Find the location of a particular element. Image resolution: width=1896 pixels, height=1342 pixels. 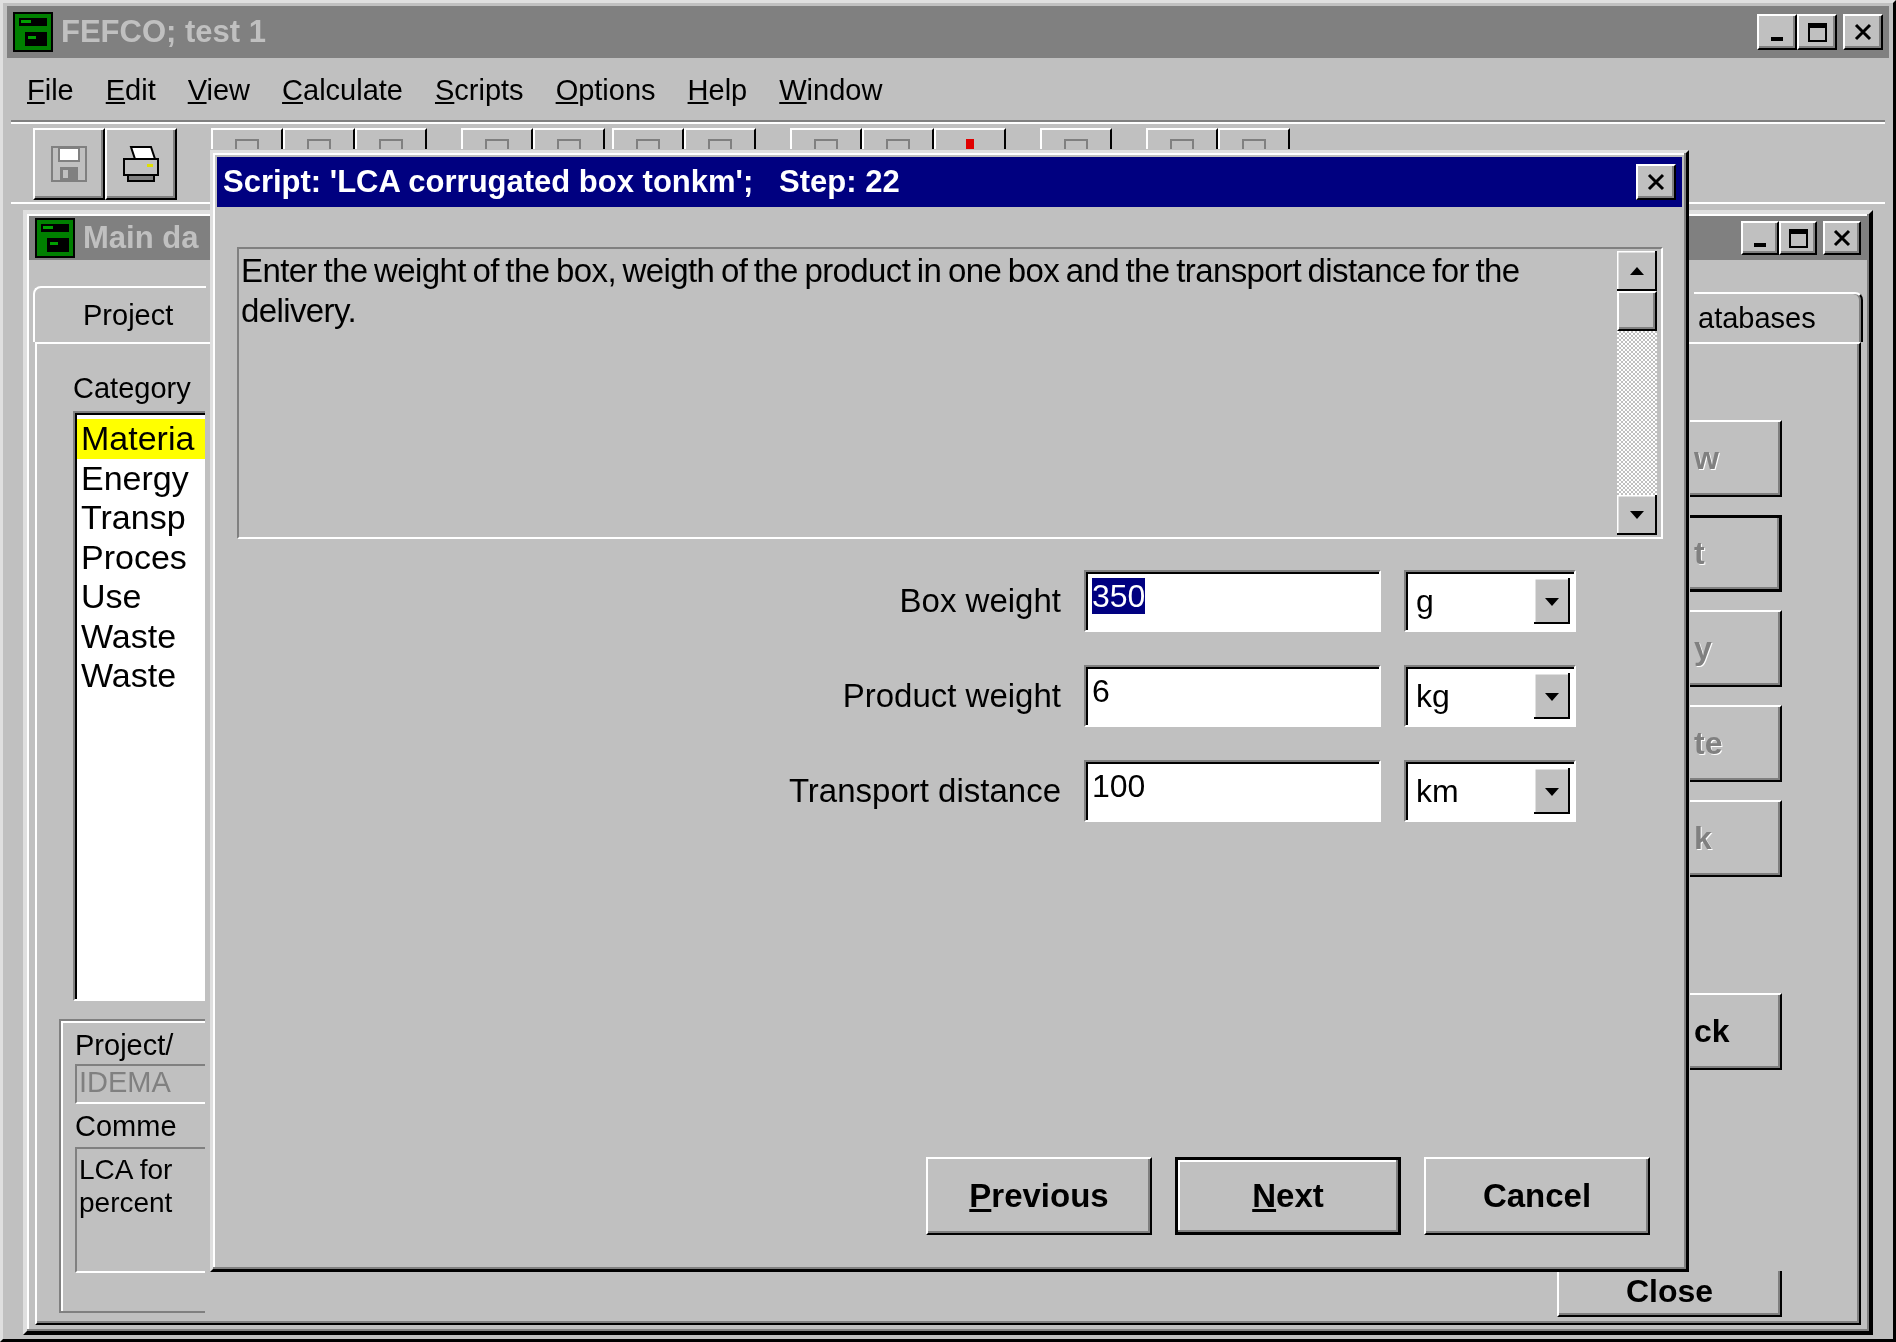

menu-item: Edit is located at coordinates (130, 90).